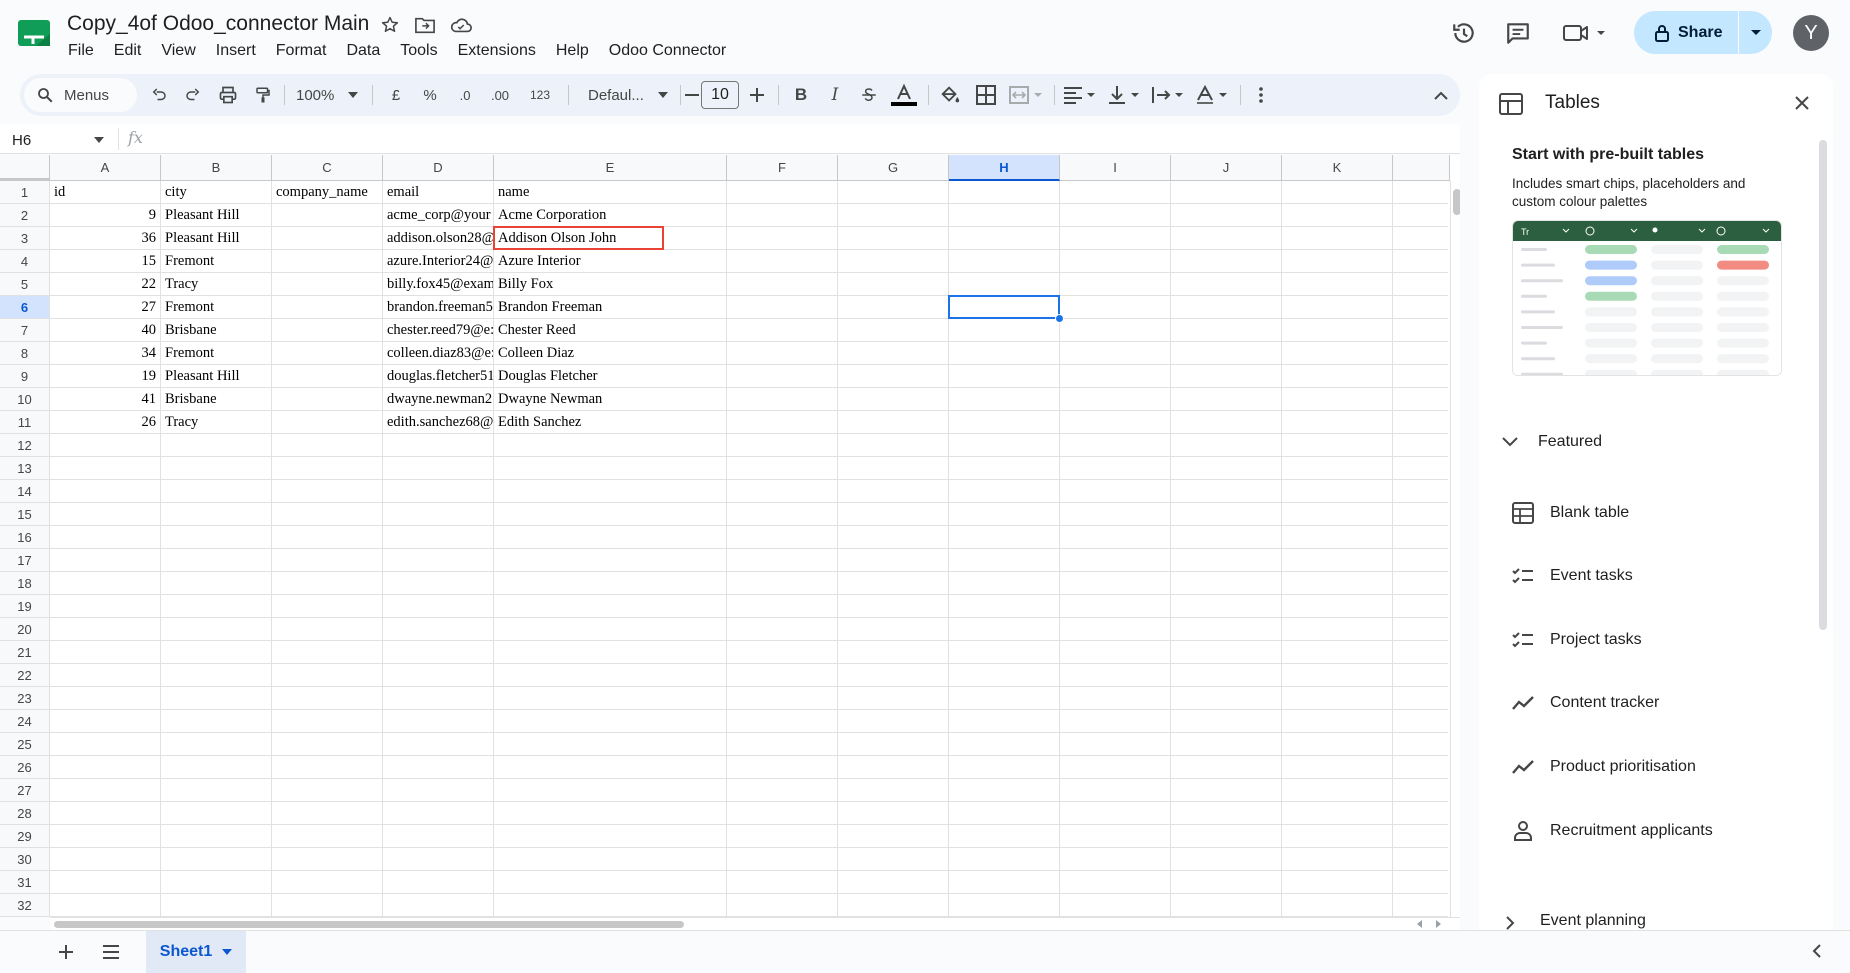 The height and width of the screenshot is (973, 1850). What do you see at coordinates (610, 376) in the screenshot?
I see `cell-e9: Douglas Fletcher` at bounding box center [610, 376].